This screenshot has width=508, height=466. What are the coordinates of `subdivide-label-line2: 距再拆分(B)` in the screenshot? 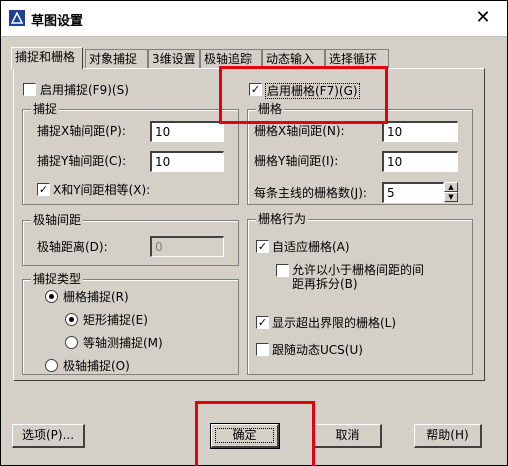 It's located at (325, 284).